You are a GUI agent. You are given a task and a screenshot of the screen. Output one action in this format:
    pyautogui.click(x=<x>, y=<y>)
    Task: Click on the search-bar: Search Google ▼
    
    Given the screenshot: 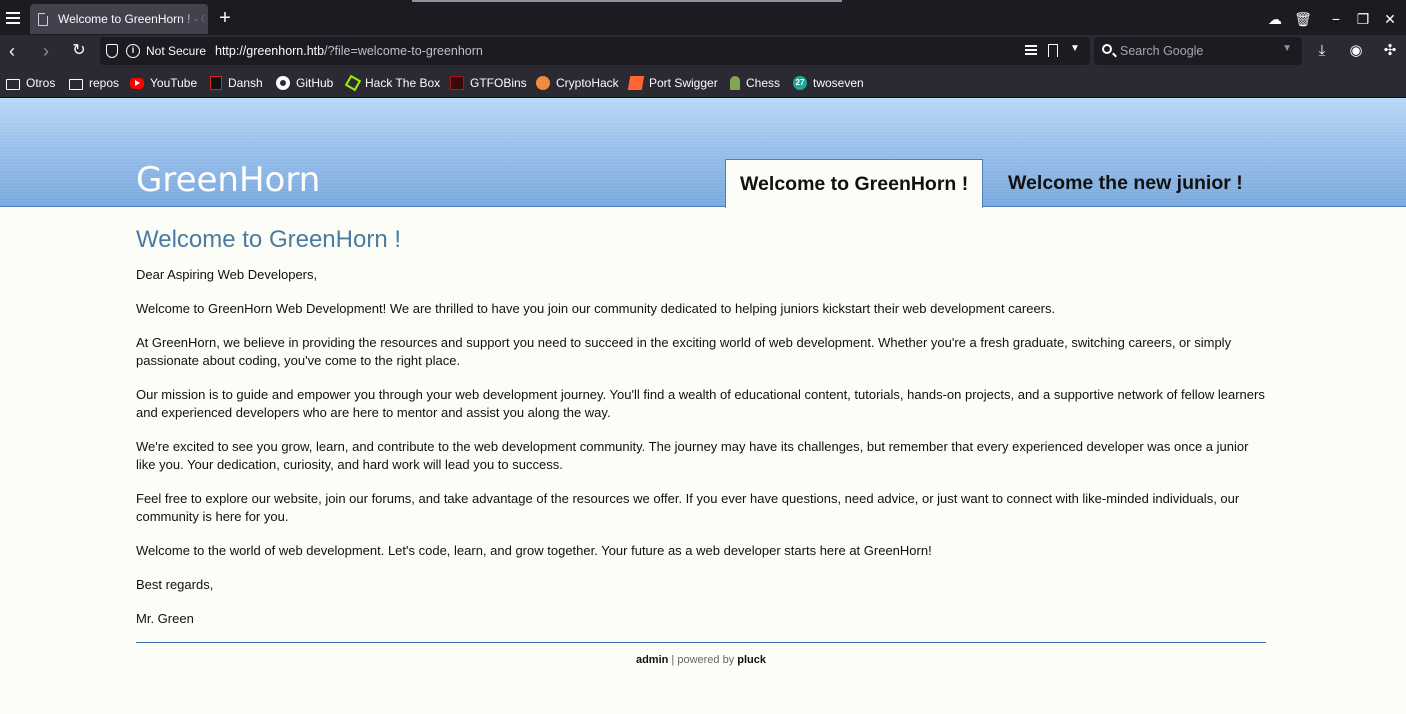 What is the action you would take?
    pyautogui.click(x=1198, y=51)
    